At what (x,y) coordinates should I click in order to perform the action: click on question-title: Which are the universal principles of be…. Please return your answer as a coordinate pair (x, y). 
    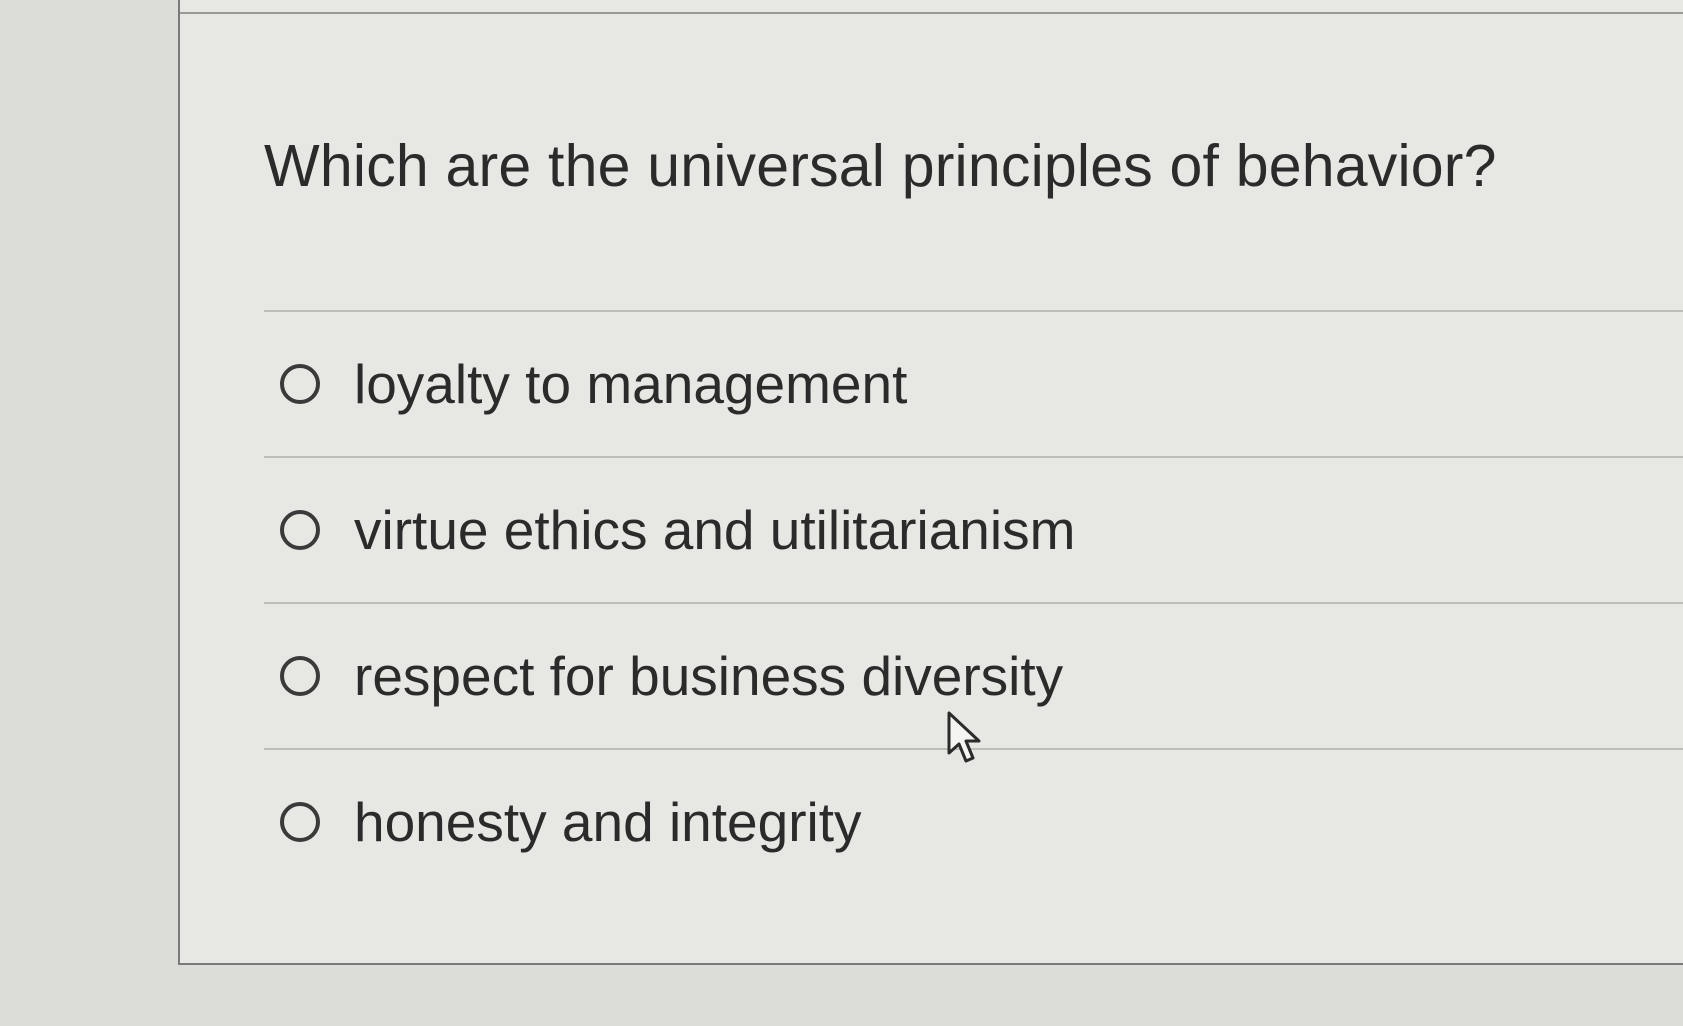
    Looking at the image, I should click on (880, 166).